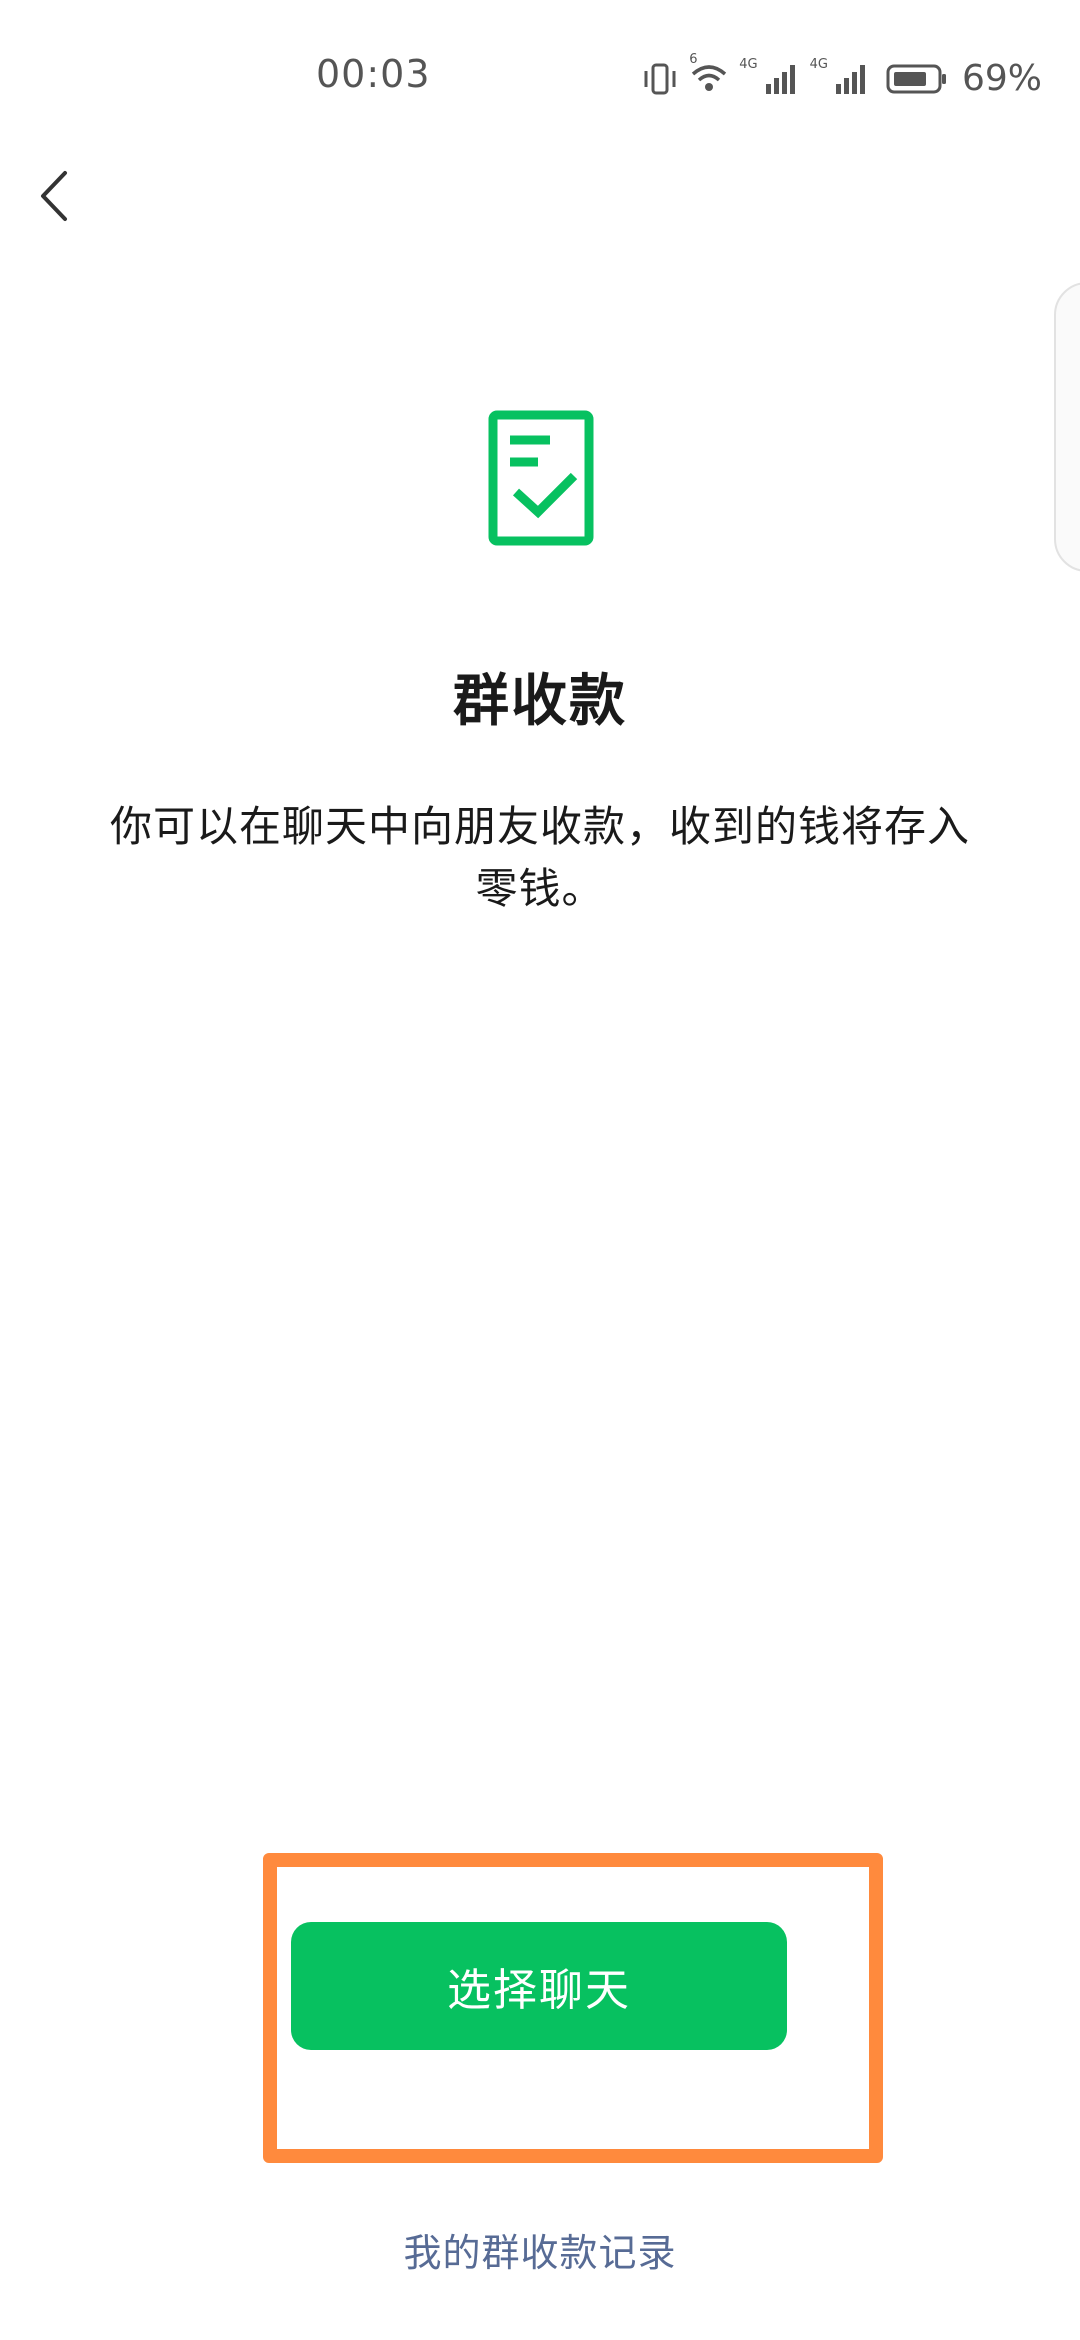 The image size is (1080, 2340). I want to click on signal-label-1: 4G, so click(748, 64).